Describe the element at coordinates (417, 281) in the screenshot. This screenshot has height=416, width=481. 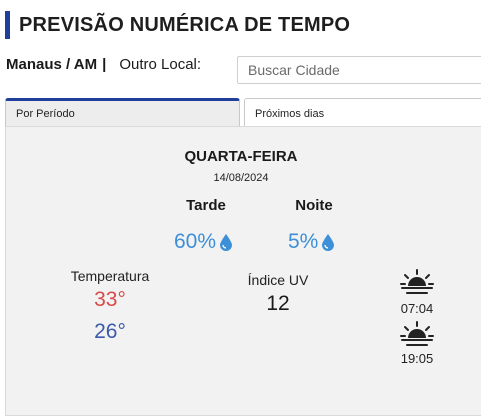
I see `sunrise-icon` at that location.